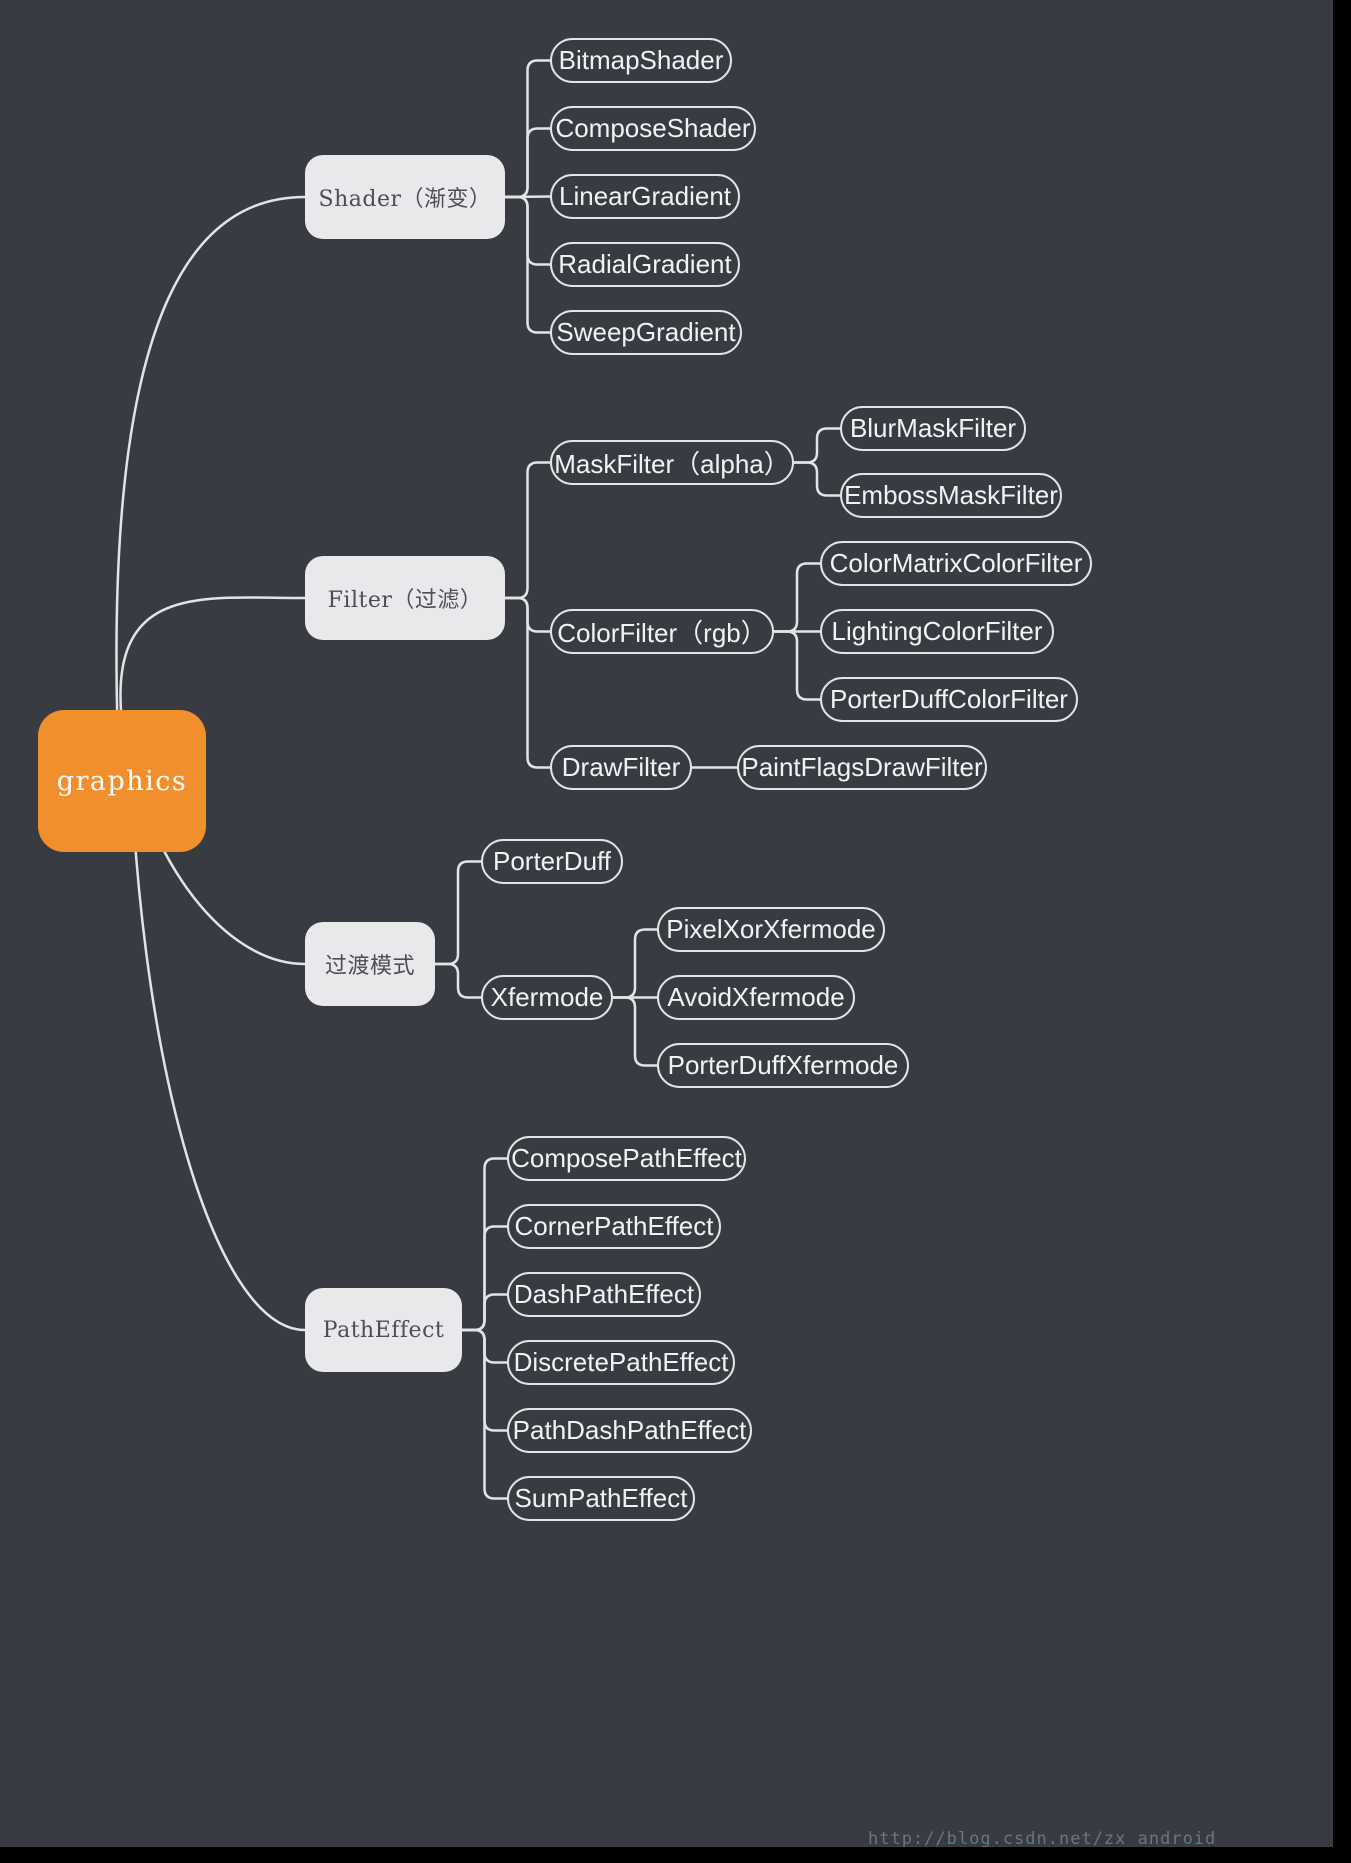 This screenshot has height=1863, width=1351. What do you see at coordinates (547, 997) in the screenshot?
I see `leaf-node-xfermode: Xfermode` at bounding box center [547, 997].